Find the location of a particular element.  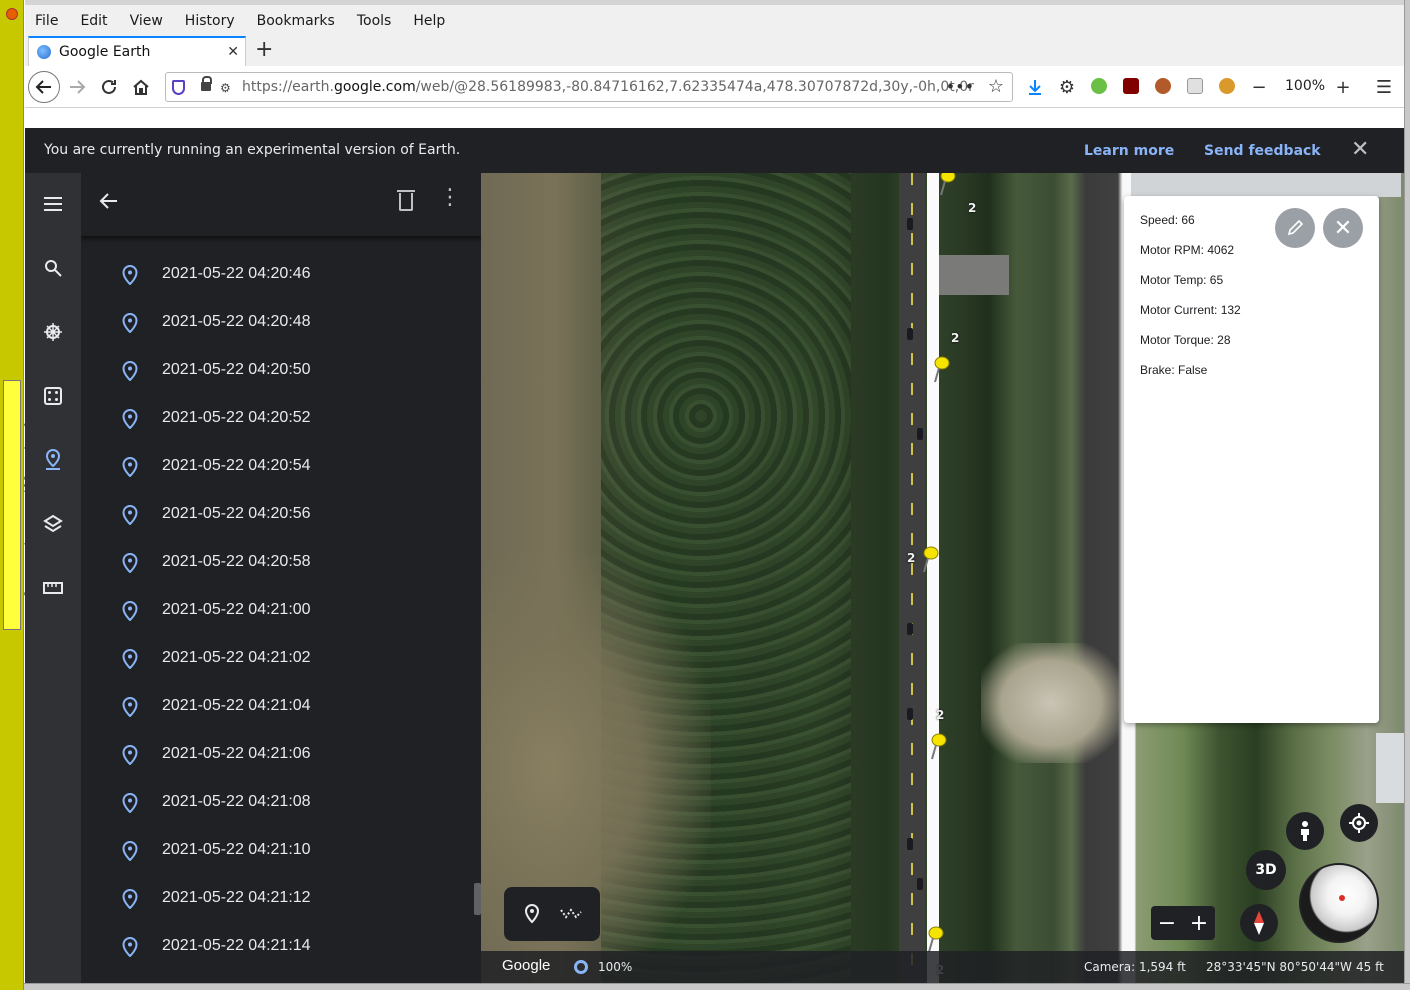

search-icon is located at coordinates (53, 268).